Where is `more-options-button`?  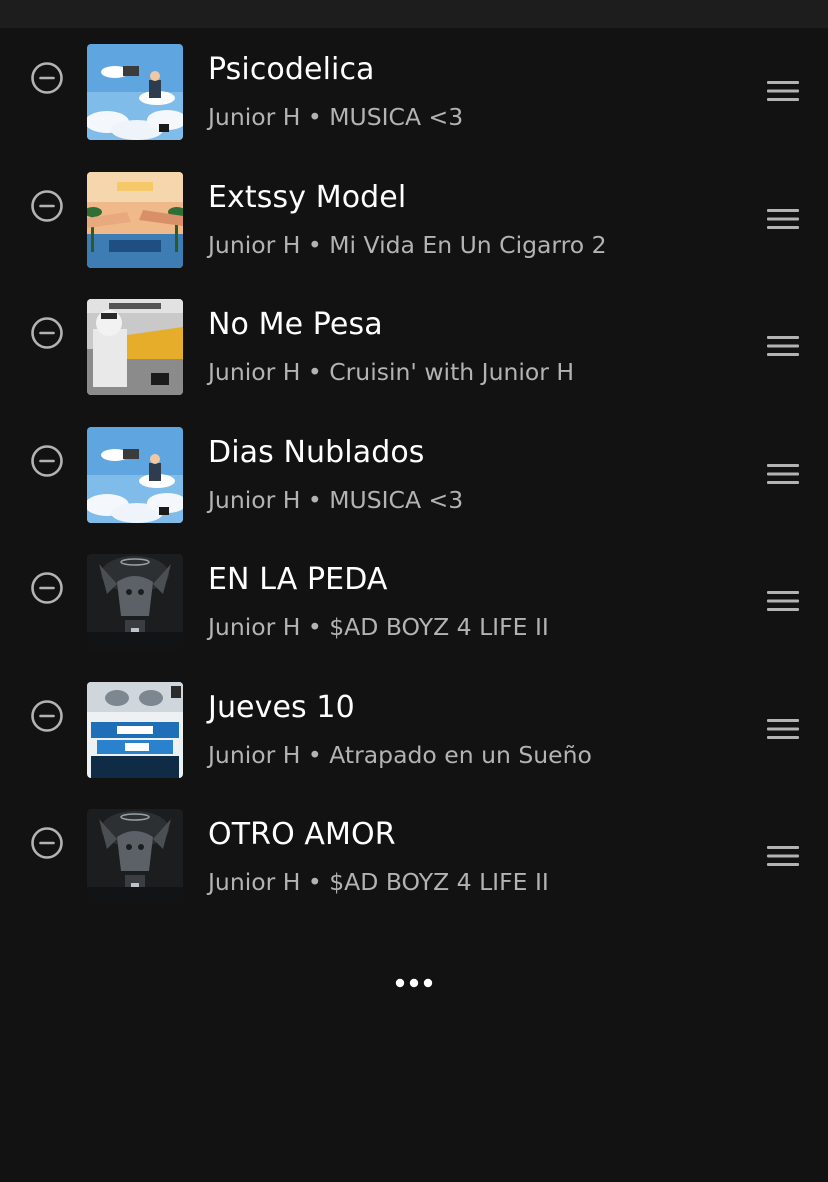
more-options-button is located at coordinates (414, 983).